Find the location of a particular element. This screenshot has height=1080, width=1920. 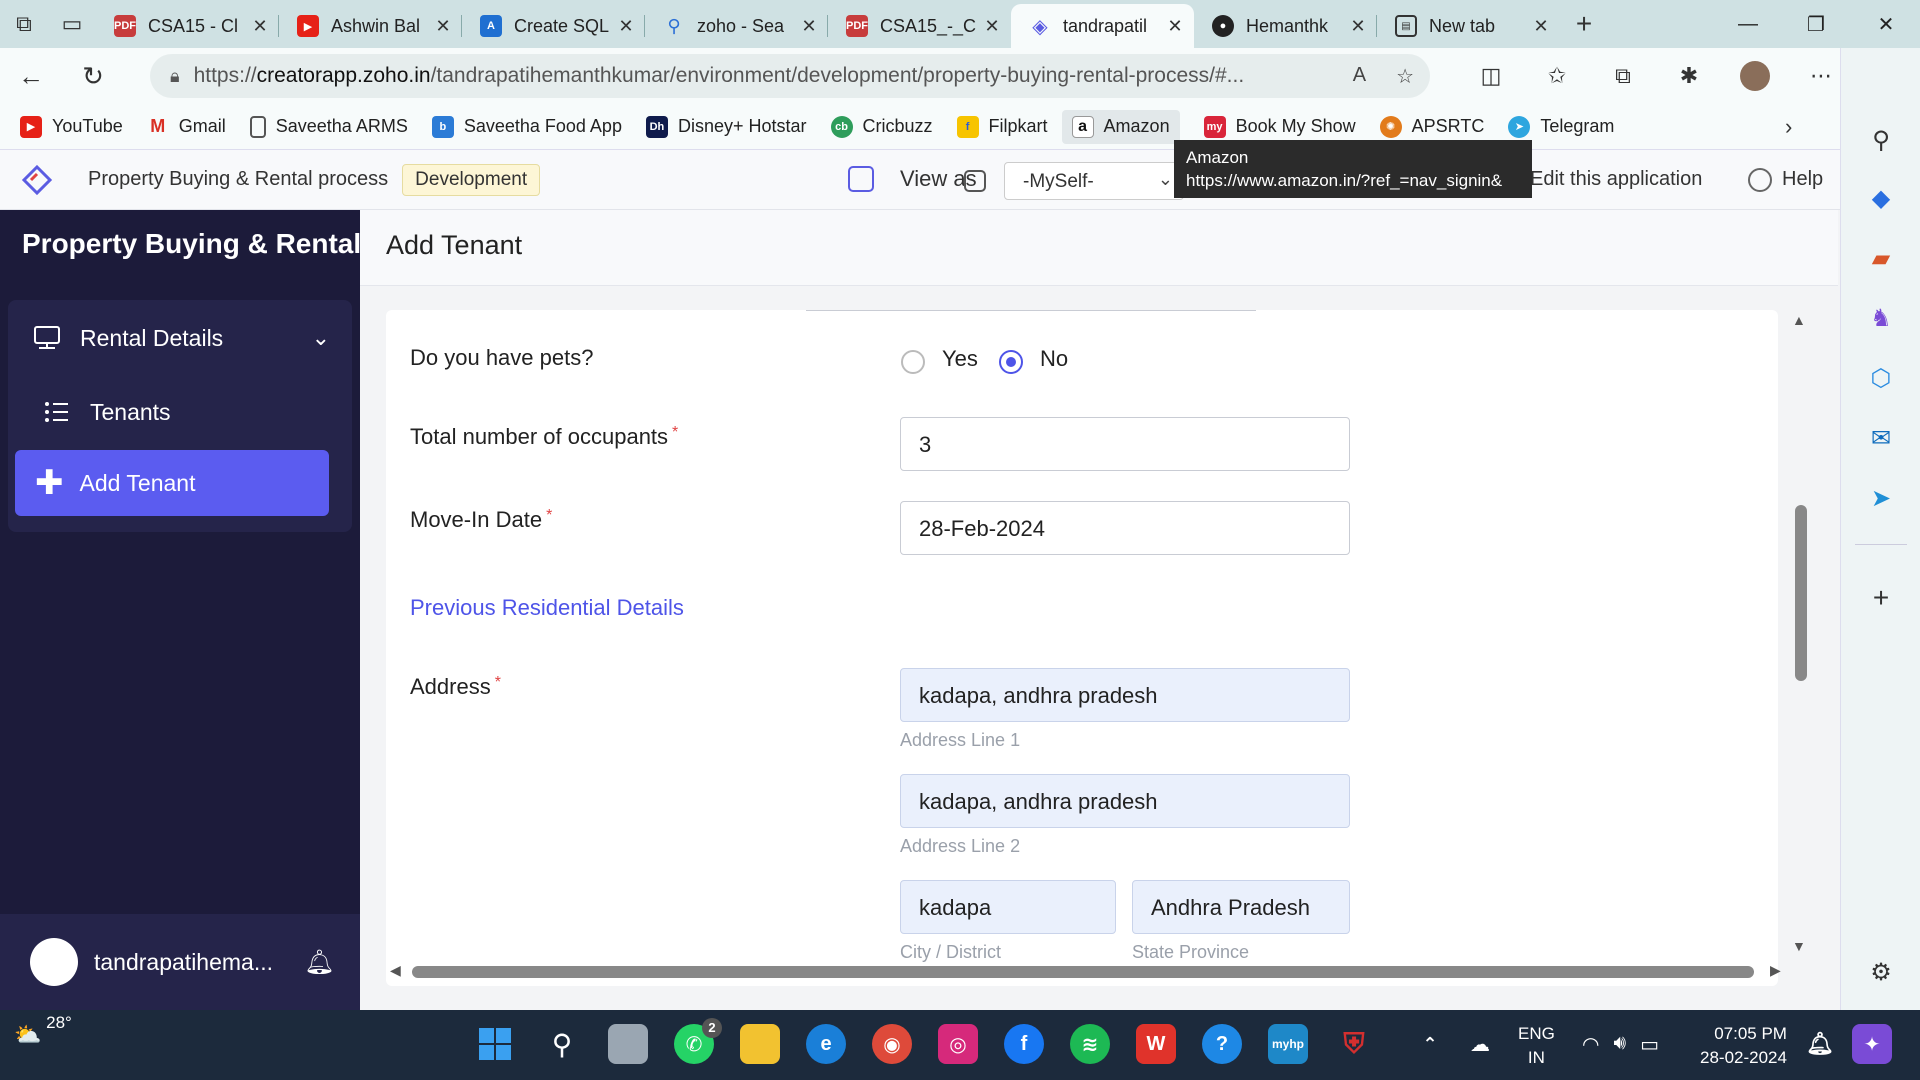

restore-icon: ❐ is located at coordinates (1816, 24).